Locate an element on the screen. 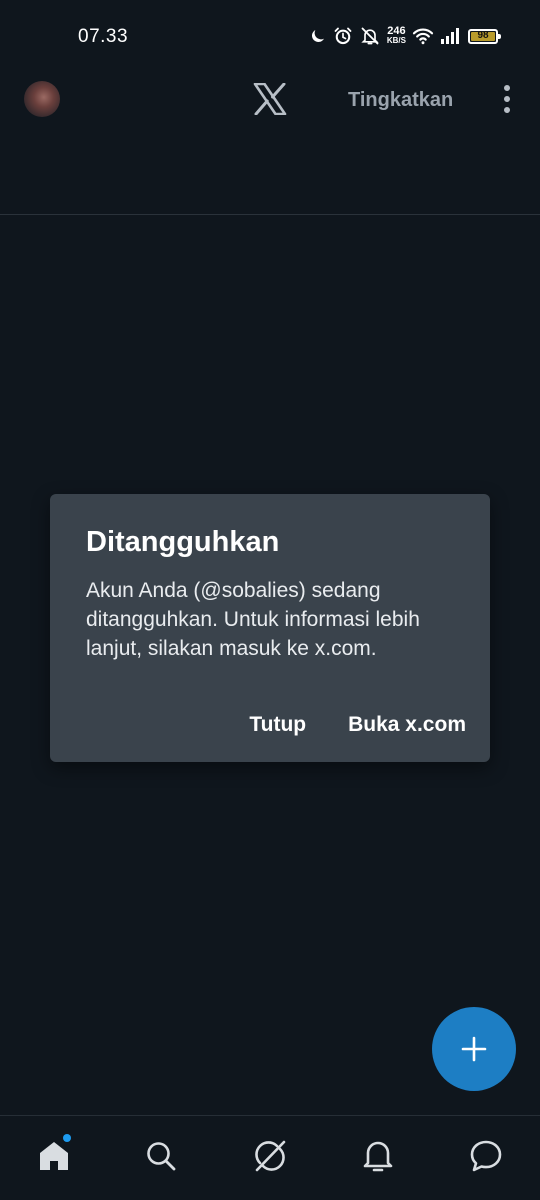  grok-icon is located at coordinates (270, 1156).